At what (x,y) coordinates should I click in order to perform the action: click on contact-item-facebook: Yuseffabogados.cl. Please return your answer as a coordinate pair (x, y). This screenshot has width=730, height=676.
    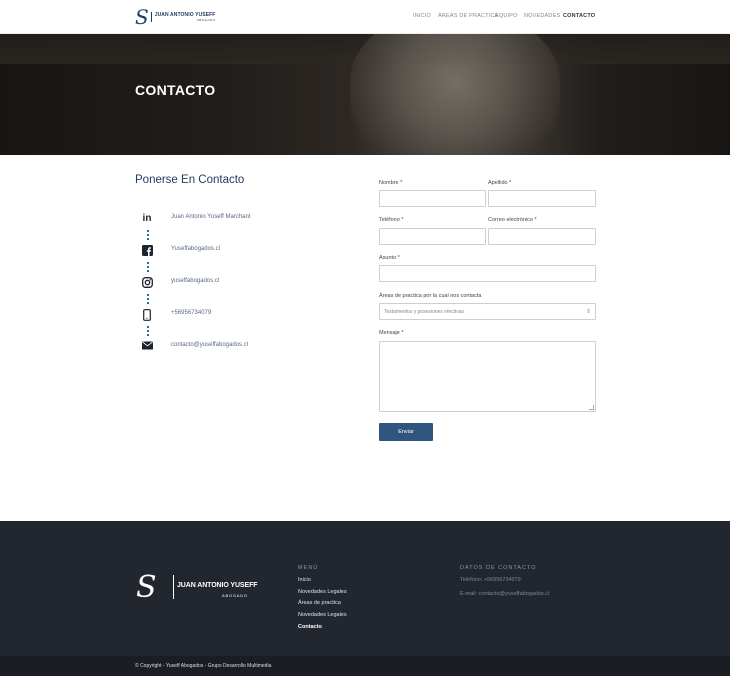
    Looking at the image, I should click on (245, 250).